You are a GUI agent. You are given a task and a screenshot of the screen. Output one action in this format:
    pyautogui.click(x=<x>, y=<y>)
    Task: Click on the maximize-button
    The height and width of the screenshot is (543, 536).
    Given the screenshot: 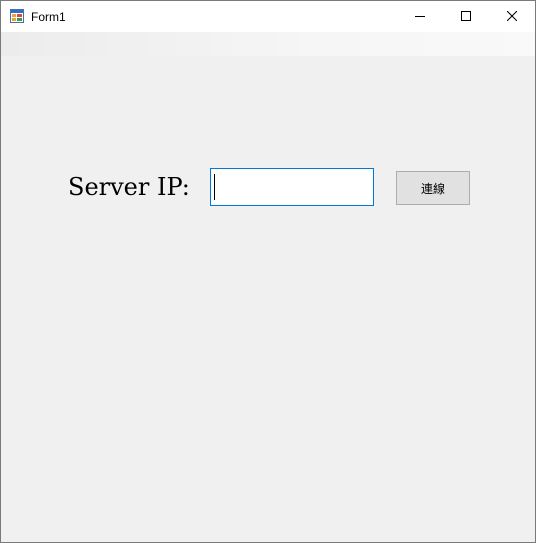 What is the action you would take?
    pyautogui.click(x=466, y=16)
    